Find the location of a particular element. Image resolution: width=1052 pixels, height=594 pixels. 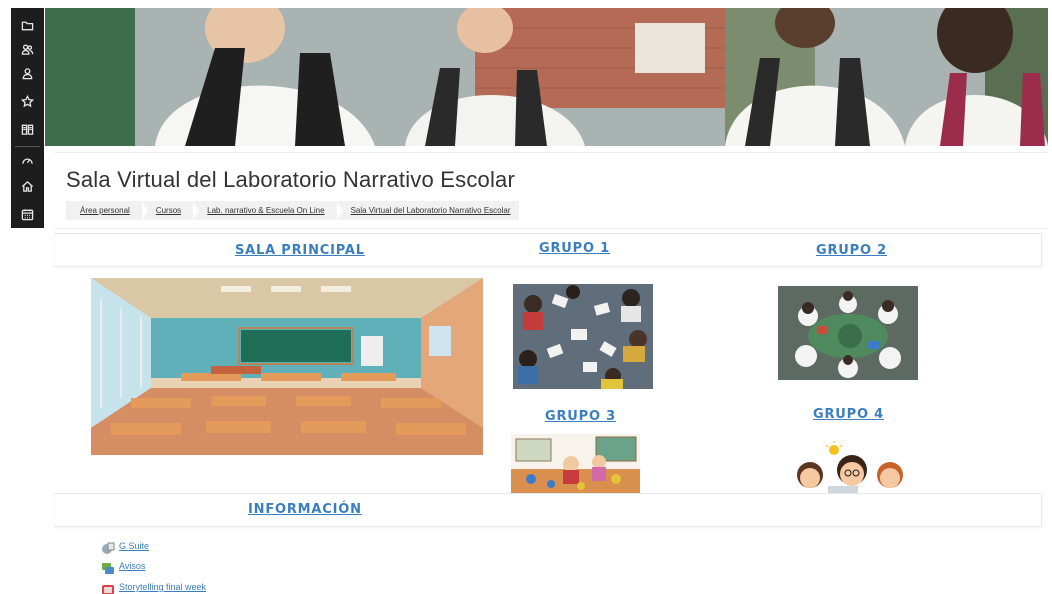

folder-icon is located at coordinates (27, 25).